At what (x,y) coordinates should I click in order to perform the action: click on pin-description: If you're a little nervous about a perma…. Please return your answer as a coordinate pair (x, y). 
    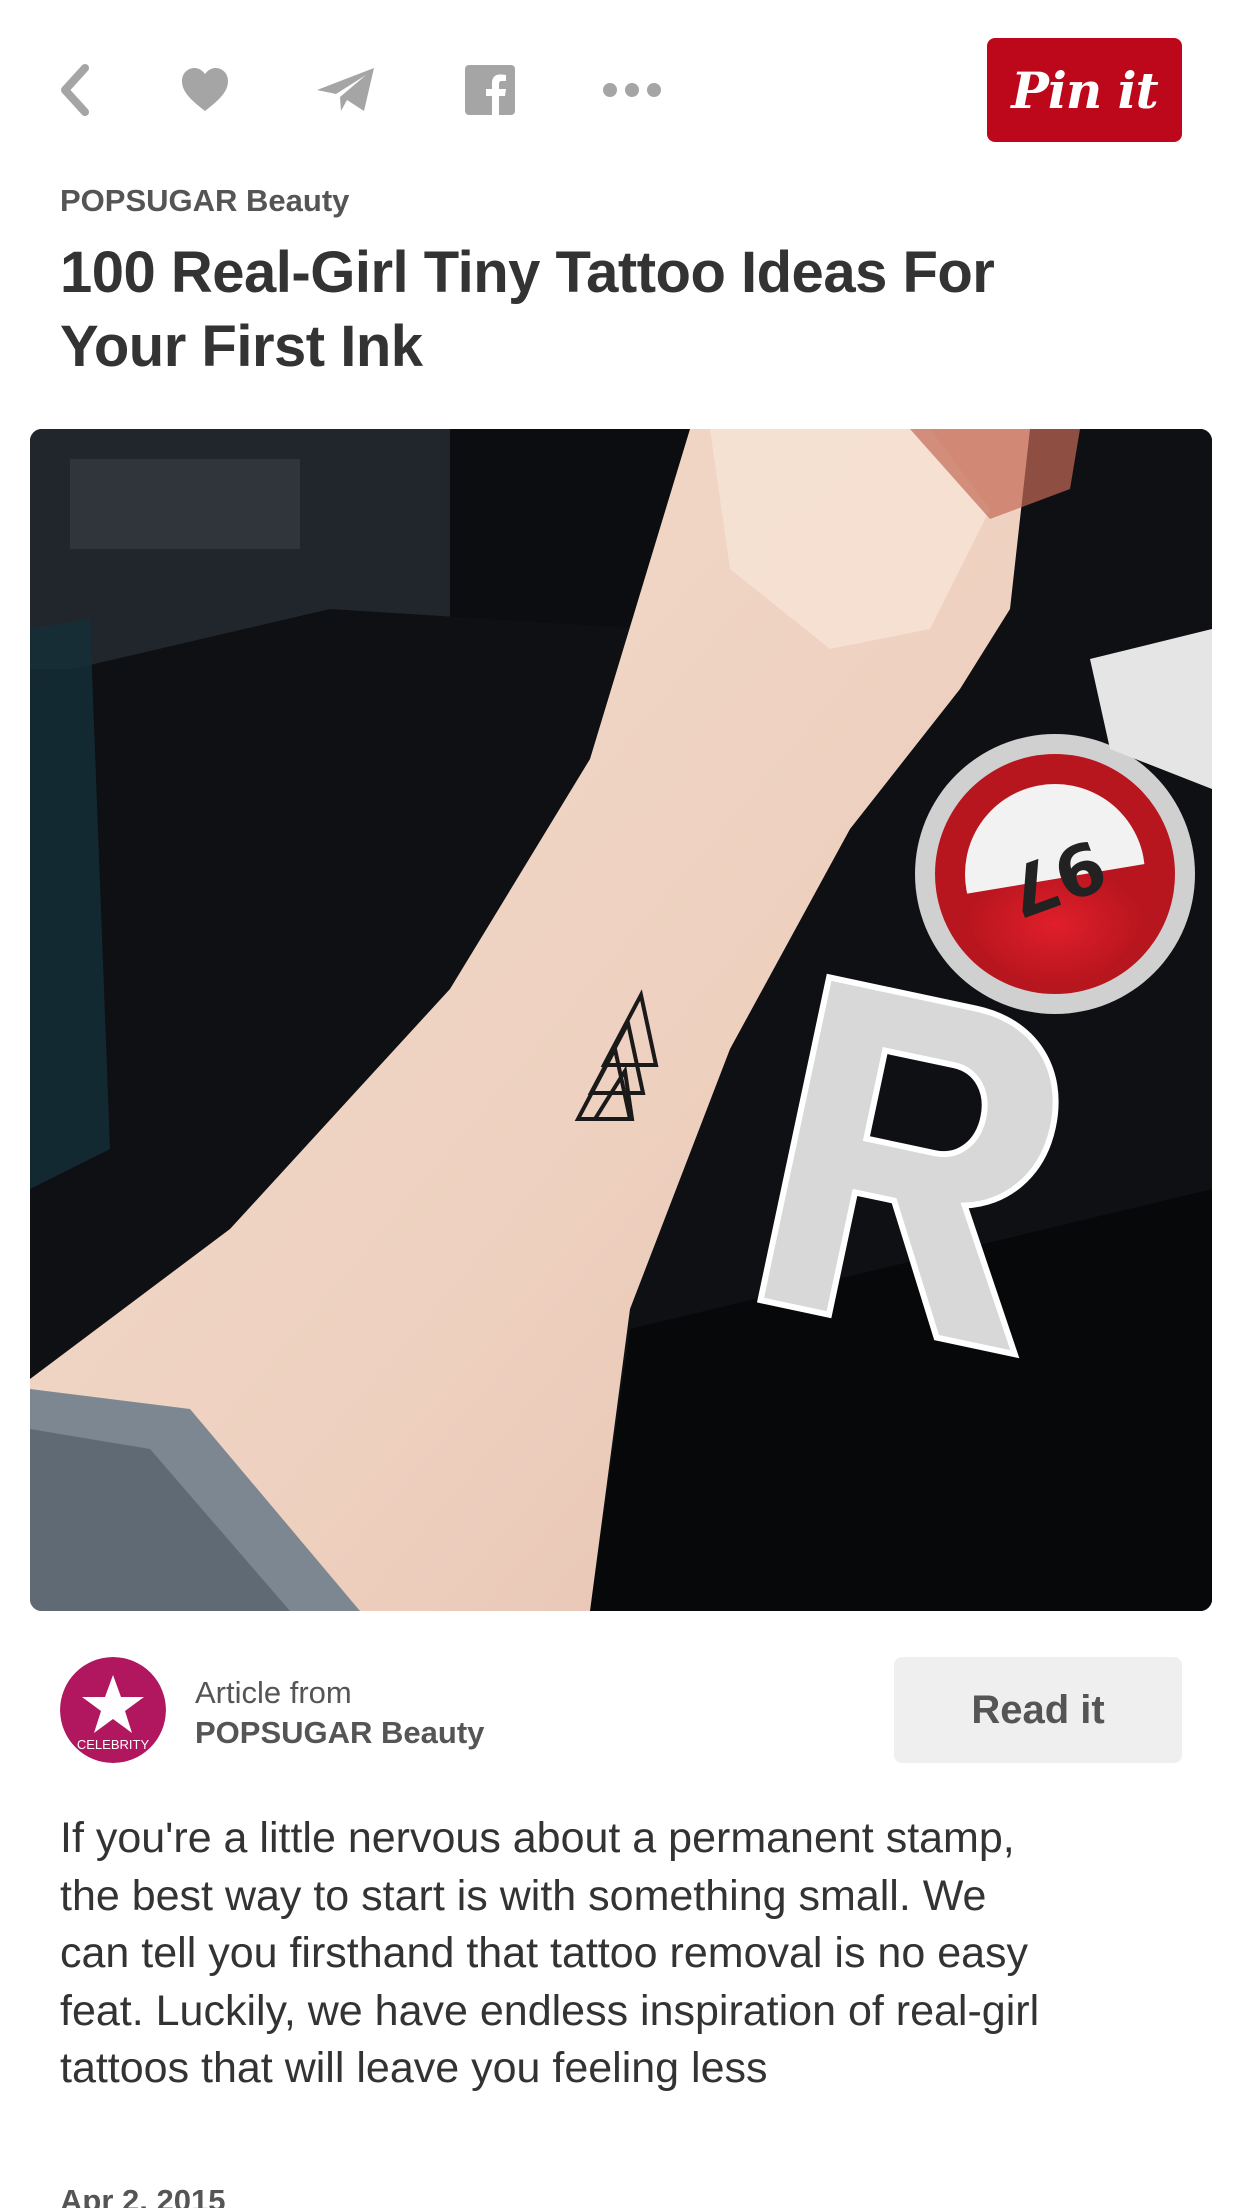
    Looking at the image, I should click on (550, 1953).